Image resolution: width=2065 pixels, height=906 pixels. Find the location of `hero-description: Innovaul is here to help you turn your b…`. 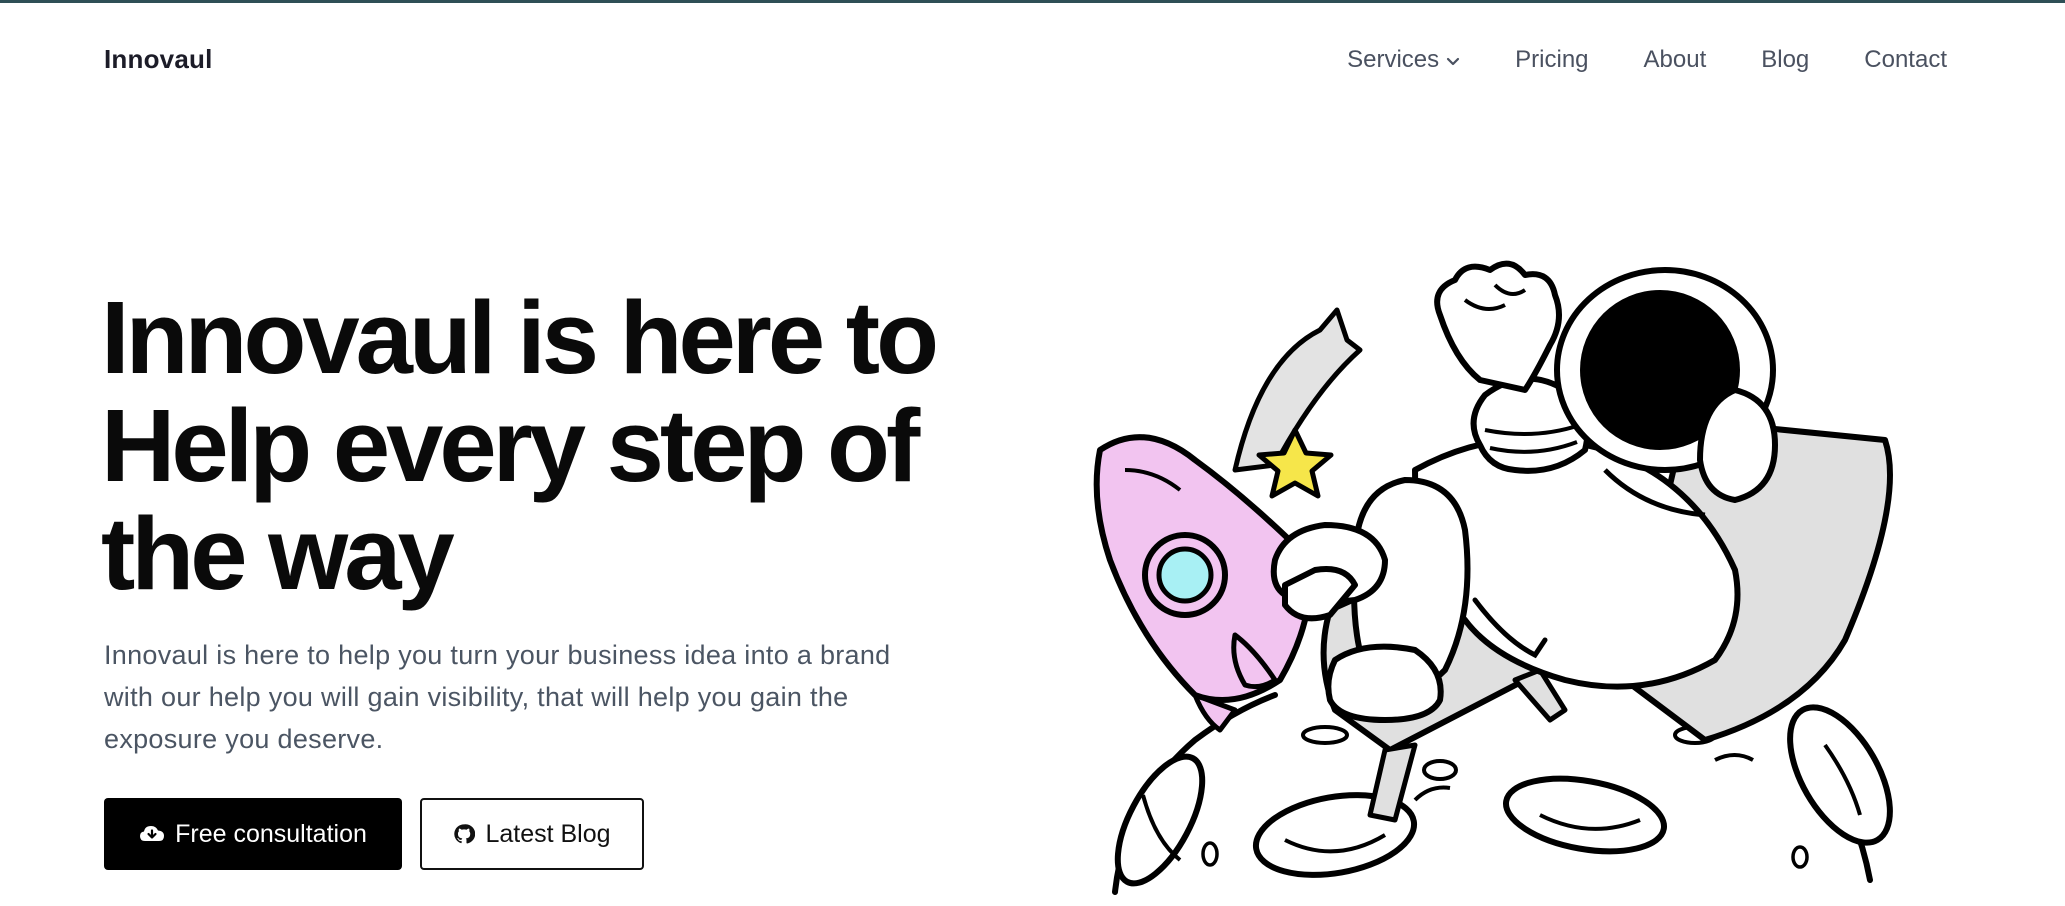

hero-description: Innovaul is here to help you turn your b… is located at coordinates (497, 697).